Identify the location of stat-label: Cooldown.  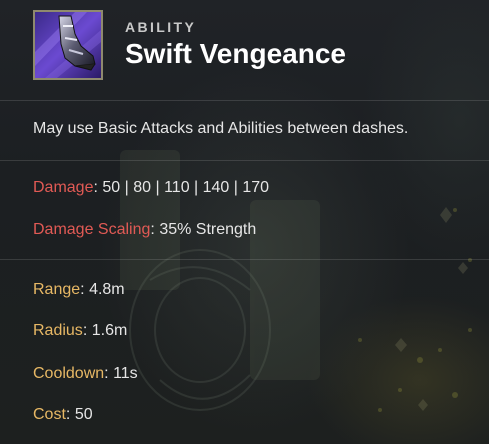
(69, 373).